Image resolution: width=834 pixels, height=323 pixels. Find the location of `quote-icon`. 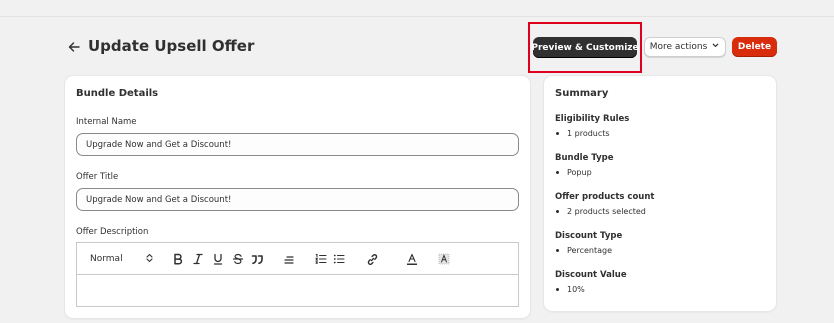

quote-icon is located at coordinates (257, 259).